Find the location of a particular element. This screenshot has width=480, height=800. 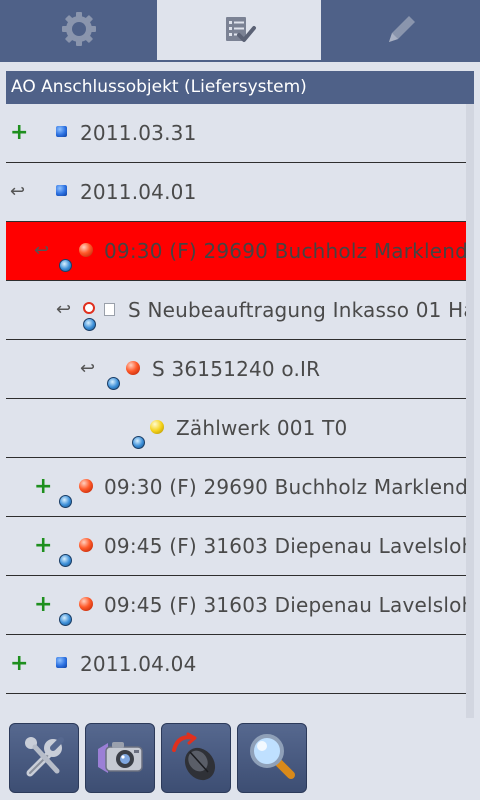

pencil-icon is located at coordinates (401, 31).